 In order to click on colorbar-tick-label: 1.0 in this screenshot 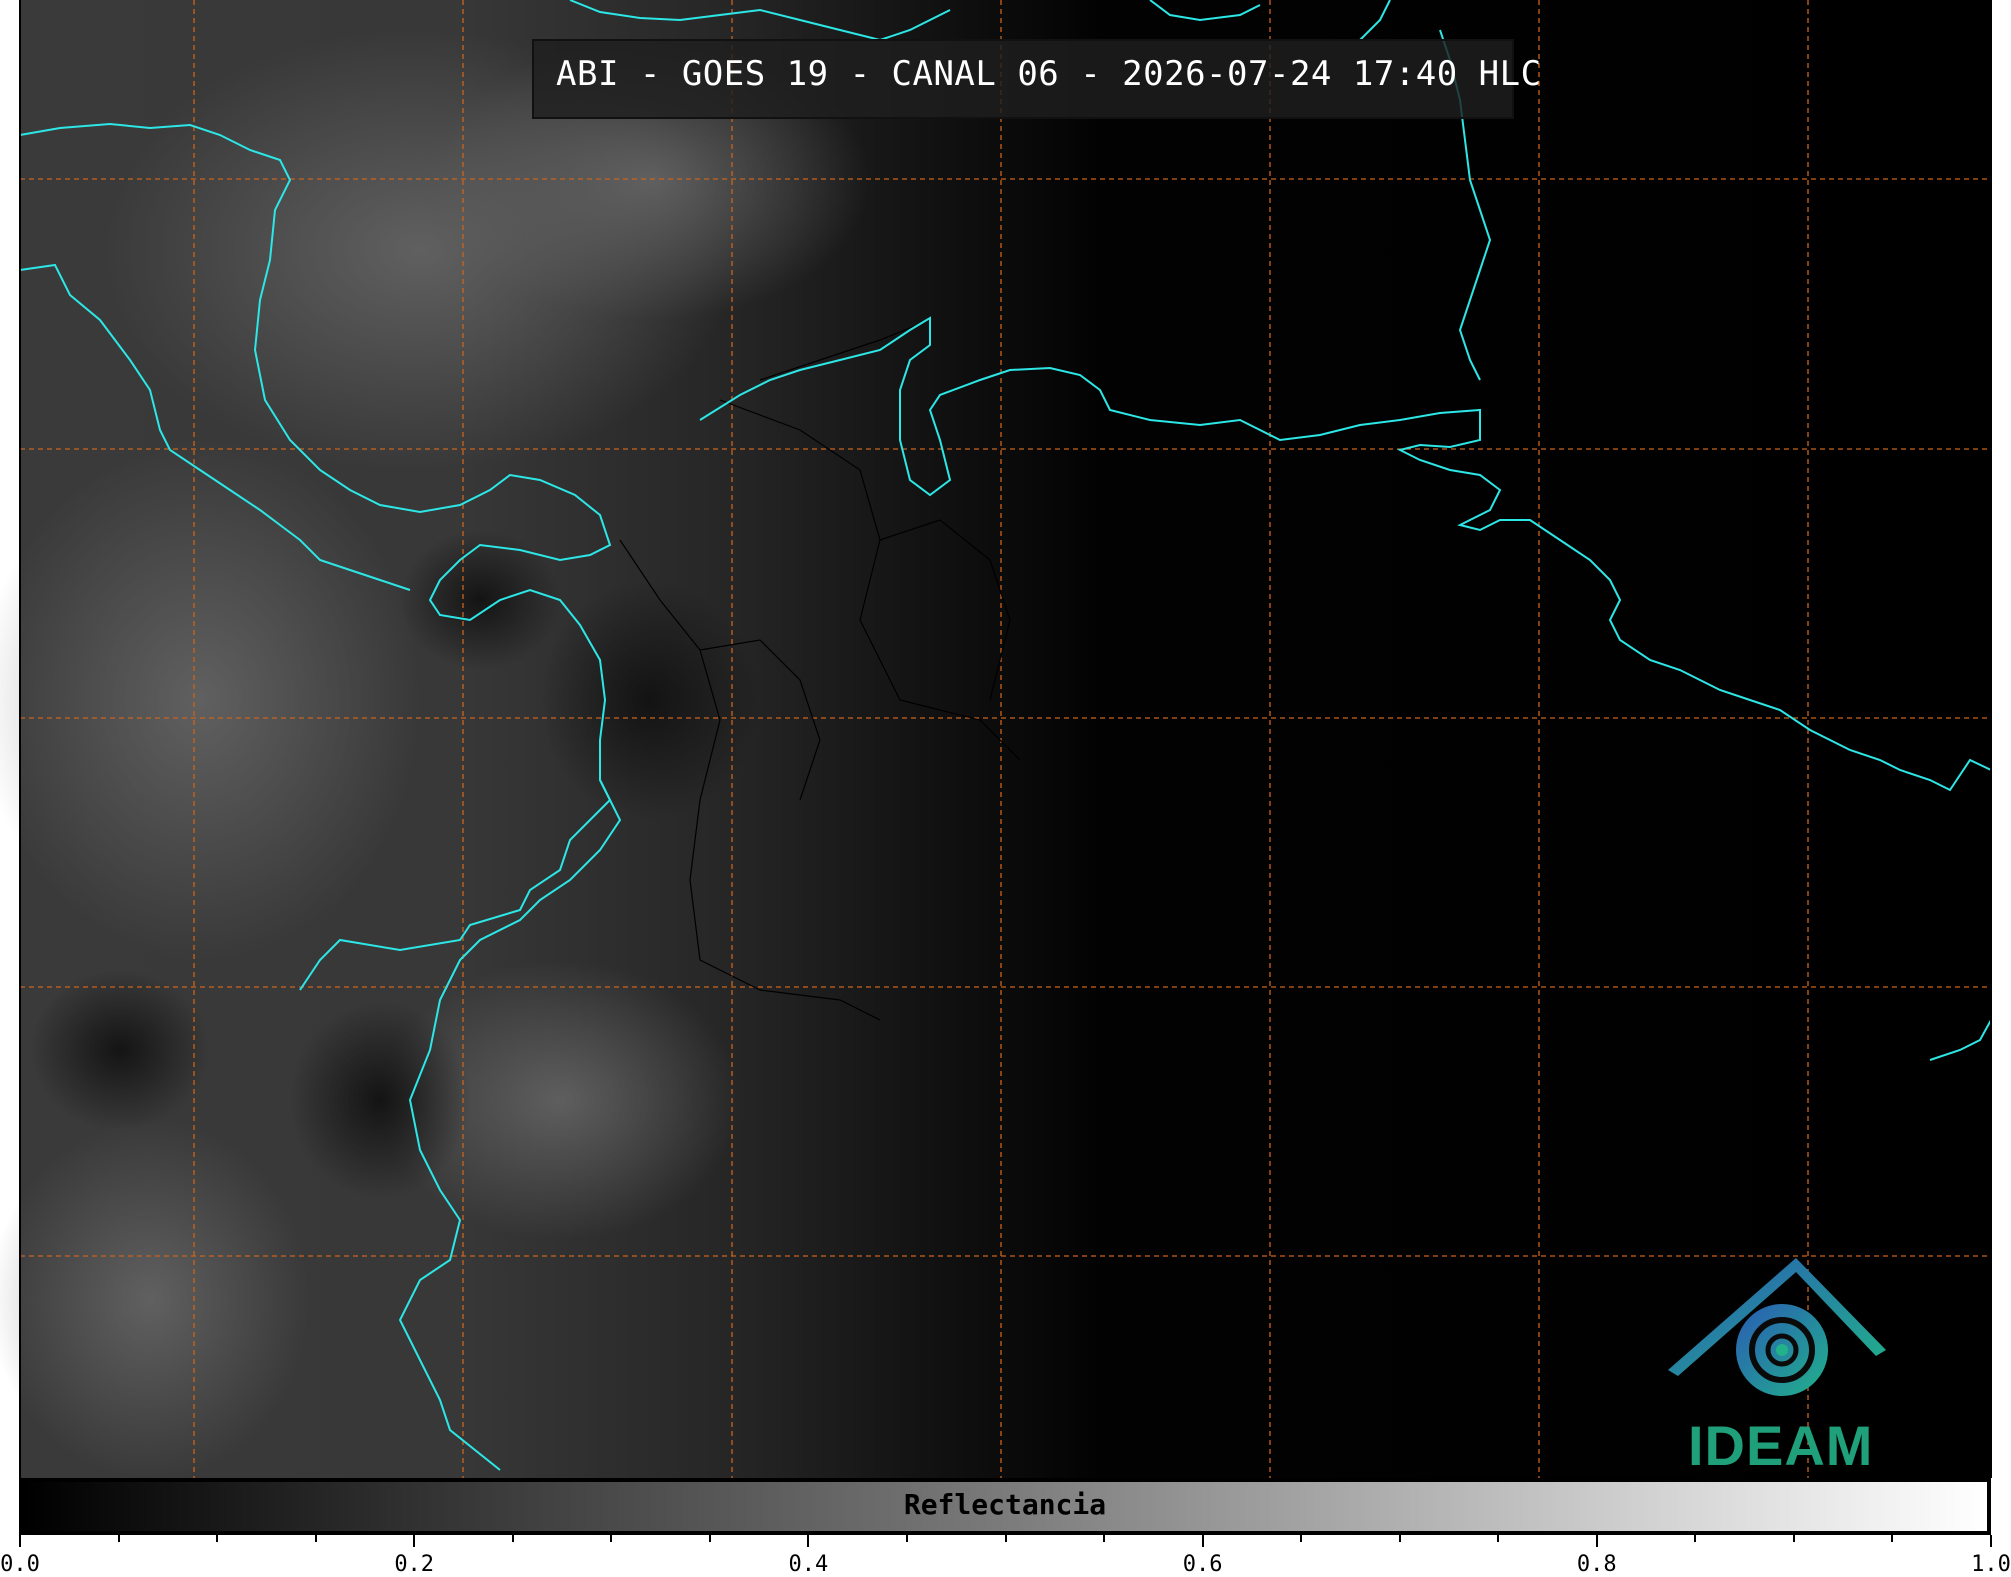, I will do `click(1991, 1564)`.